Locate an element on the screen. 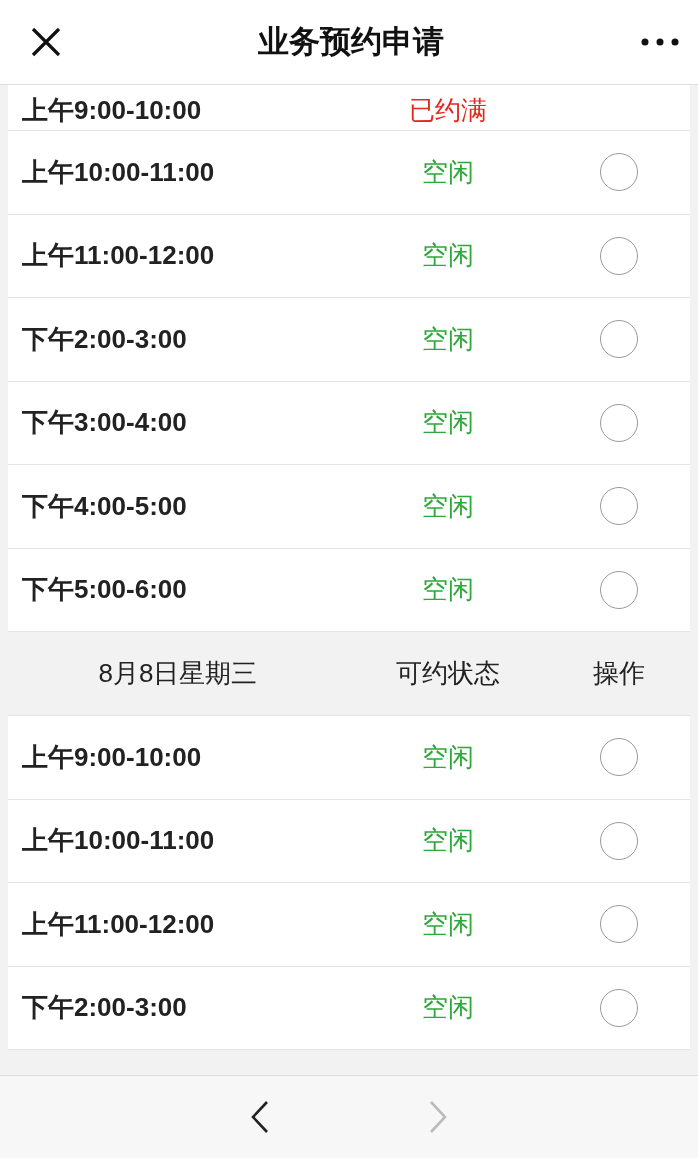  date-heading: 8月8日星期三 is located at coordinates (178, 673).